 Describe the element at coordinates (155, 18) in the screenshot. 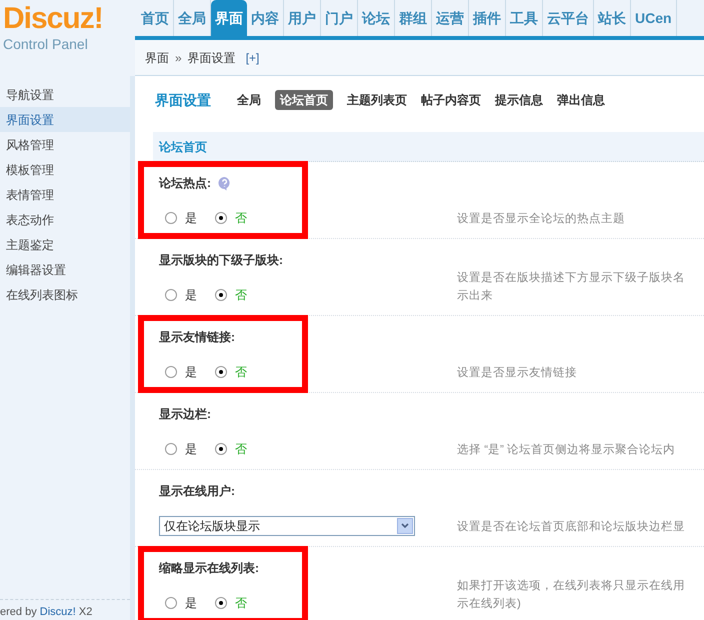

I see `nav-tab: 首页` at that location.